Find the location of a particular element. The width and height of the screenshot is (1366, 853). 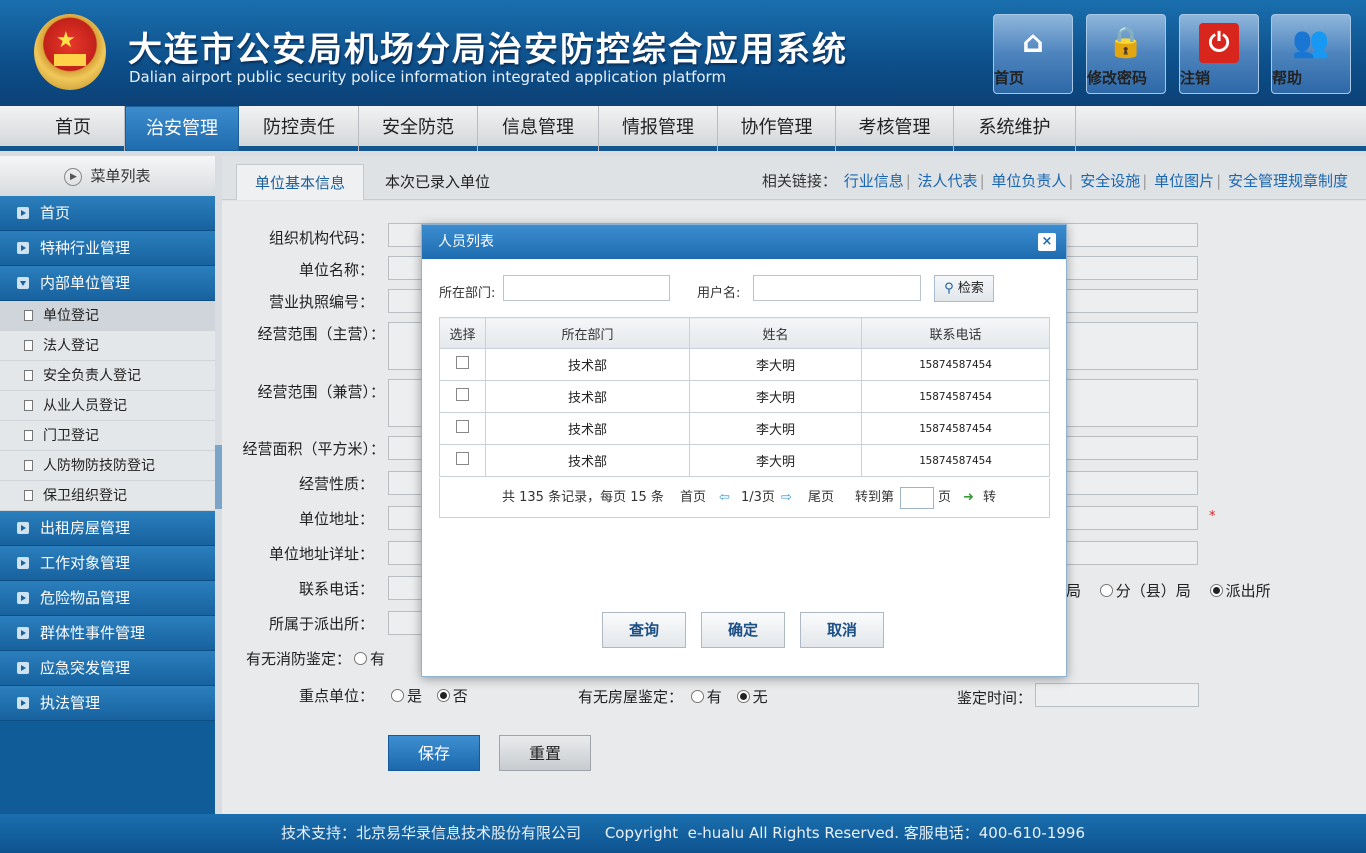

close-icon: × is located at coordinates (1047, 242).